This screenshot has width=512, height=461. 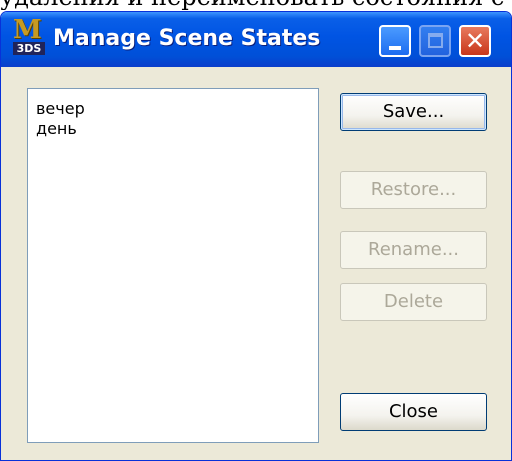 What do you see at coordinates (29, 48) in the screenshot?
I see `app-icon-label: 3DS` at bounding box center [29, 48].